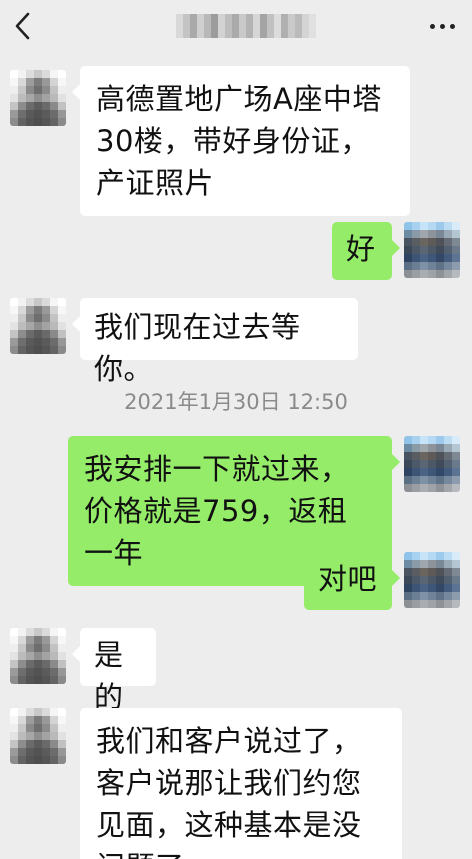 The image size is (472, 859). What do you see at coordinates (352, 581) in the screenshot?
I see `message-bubble-outgoing: 对吧` at bounding box center [352, 581].